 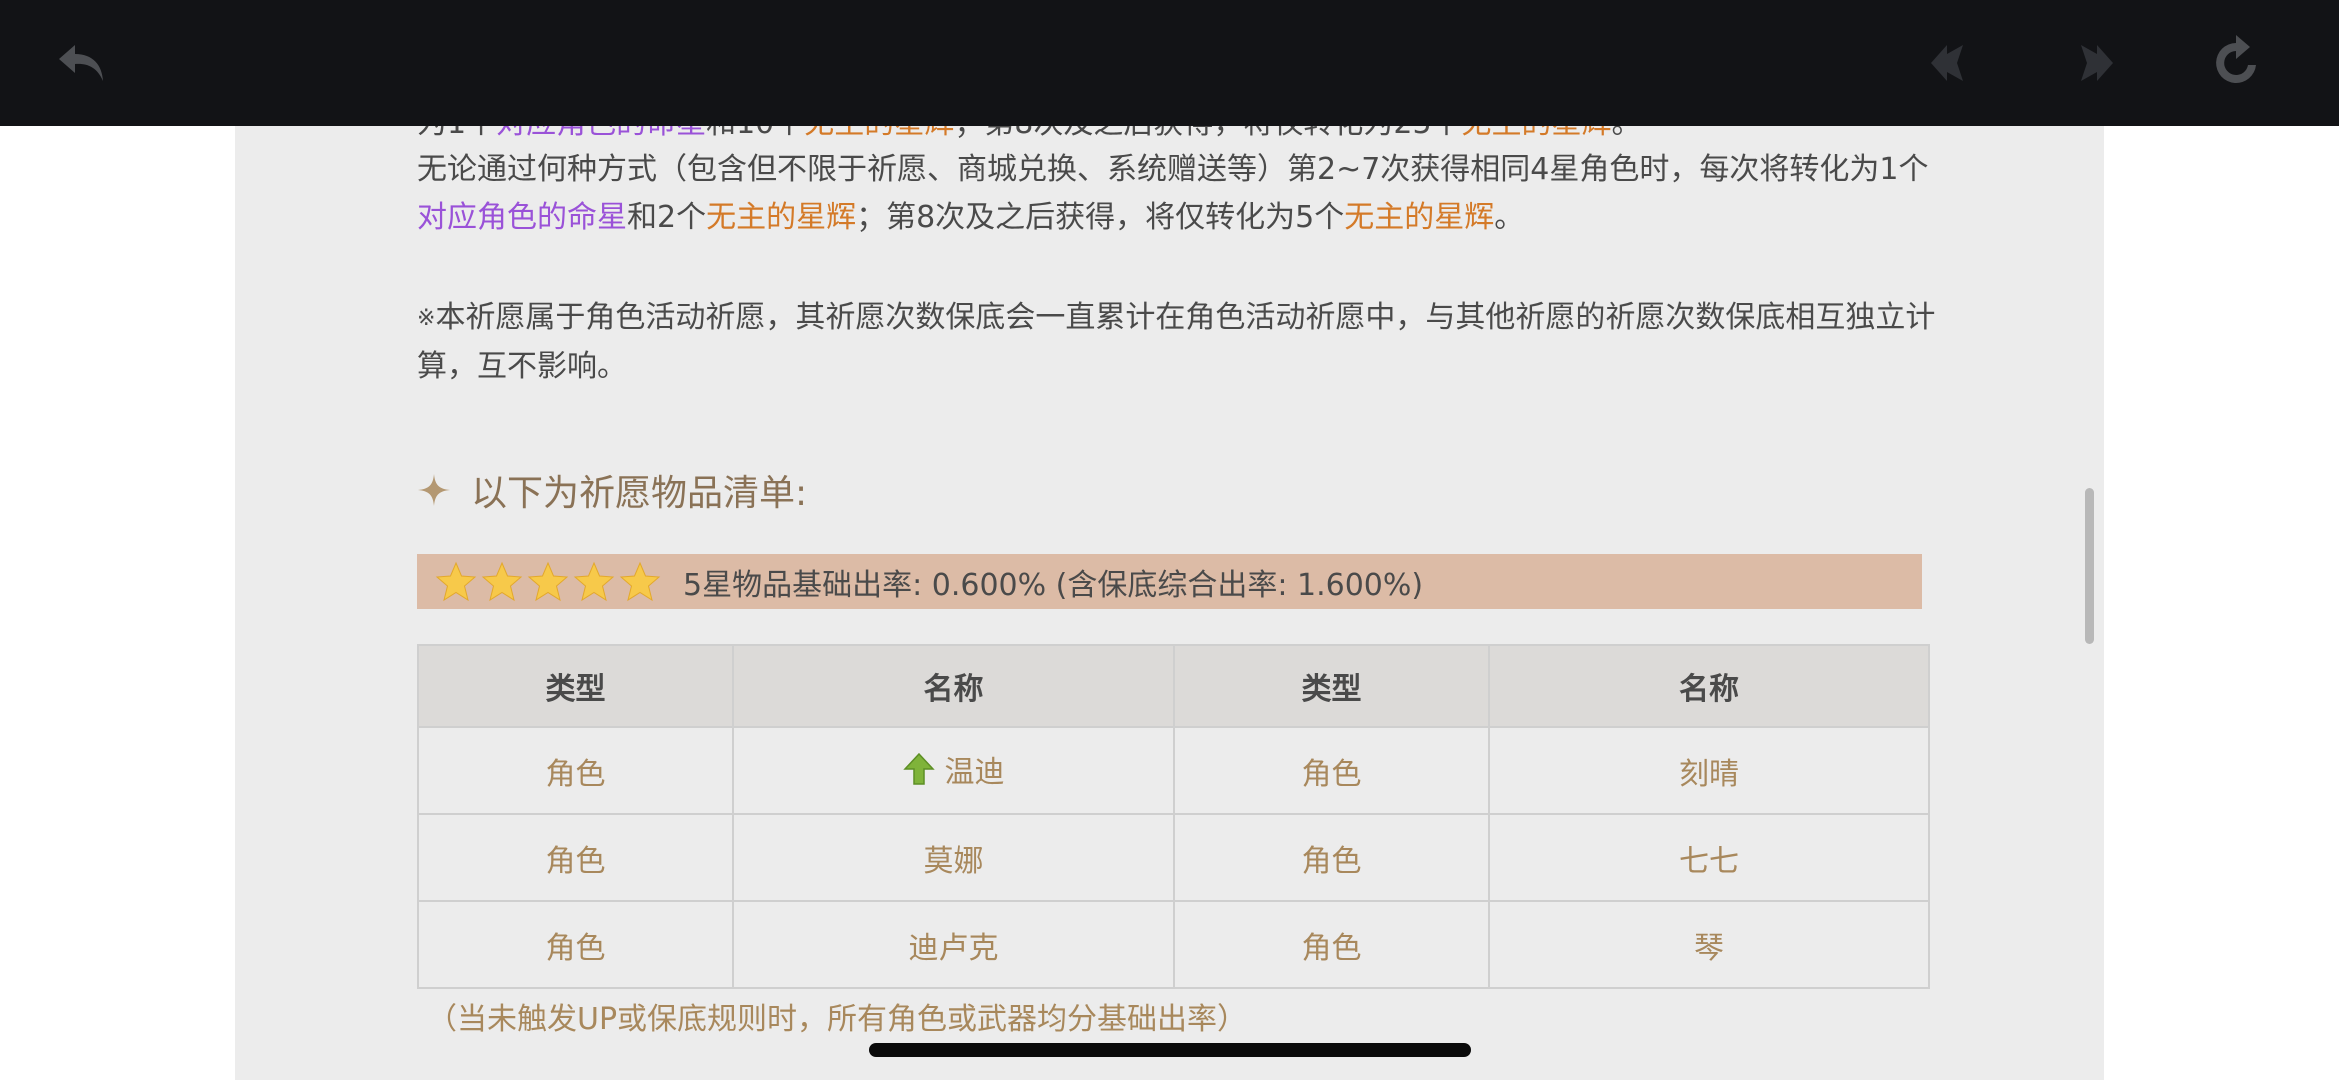 What do you see at coordinates (1947, 63) in the screenshot?
I see `prev-page-icon` at bounding box center [1947, 63].